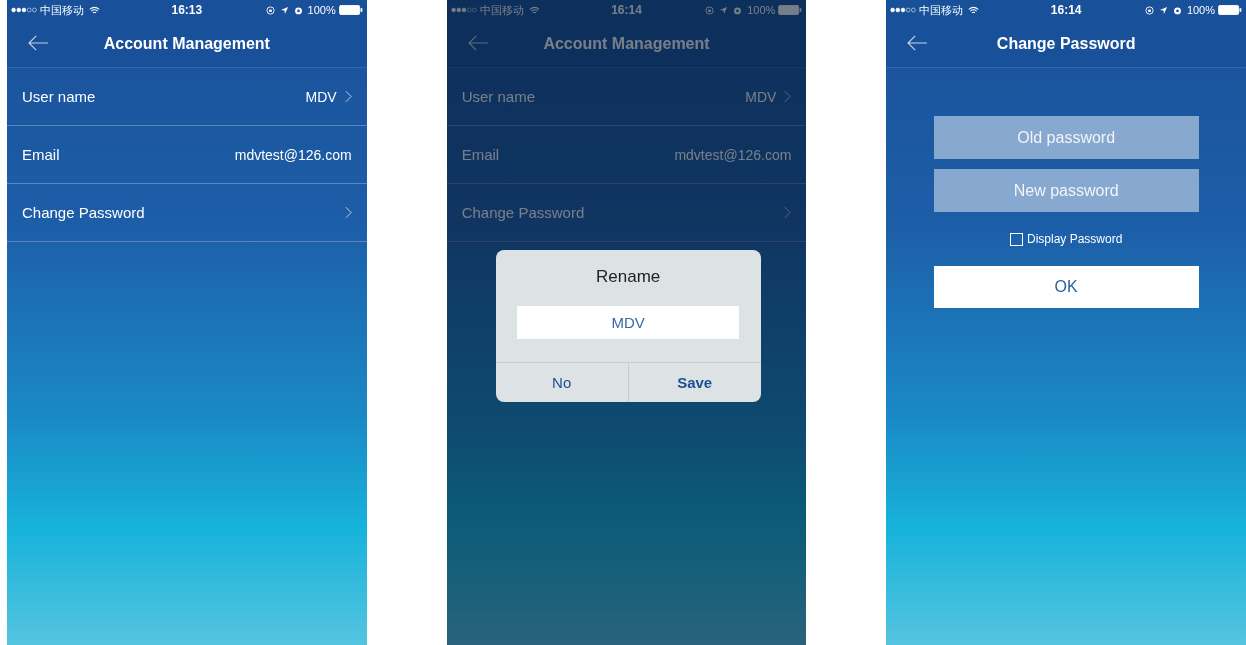 The width and height of the screenshot is (1246, 645). I want to click on dialog-button: Save, so click(694, 382).